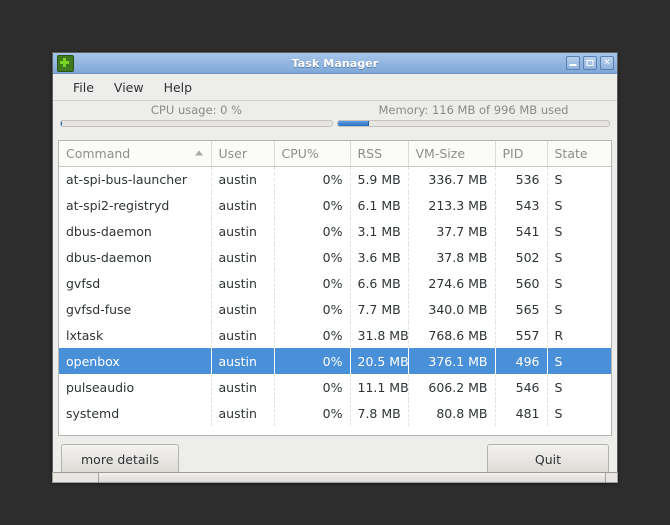 The height and width of the screenshot is (525, 670). I want to click on column-header-vmsize: VM-Size, so click(452, 154).